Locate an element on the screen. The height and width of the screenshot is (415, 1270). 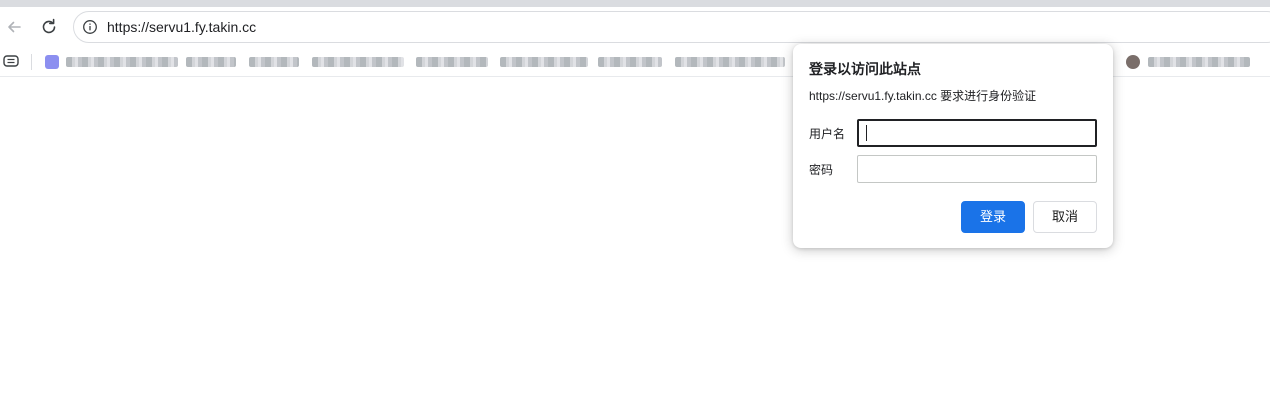
reload-button is located at coordinates (49, 27).